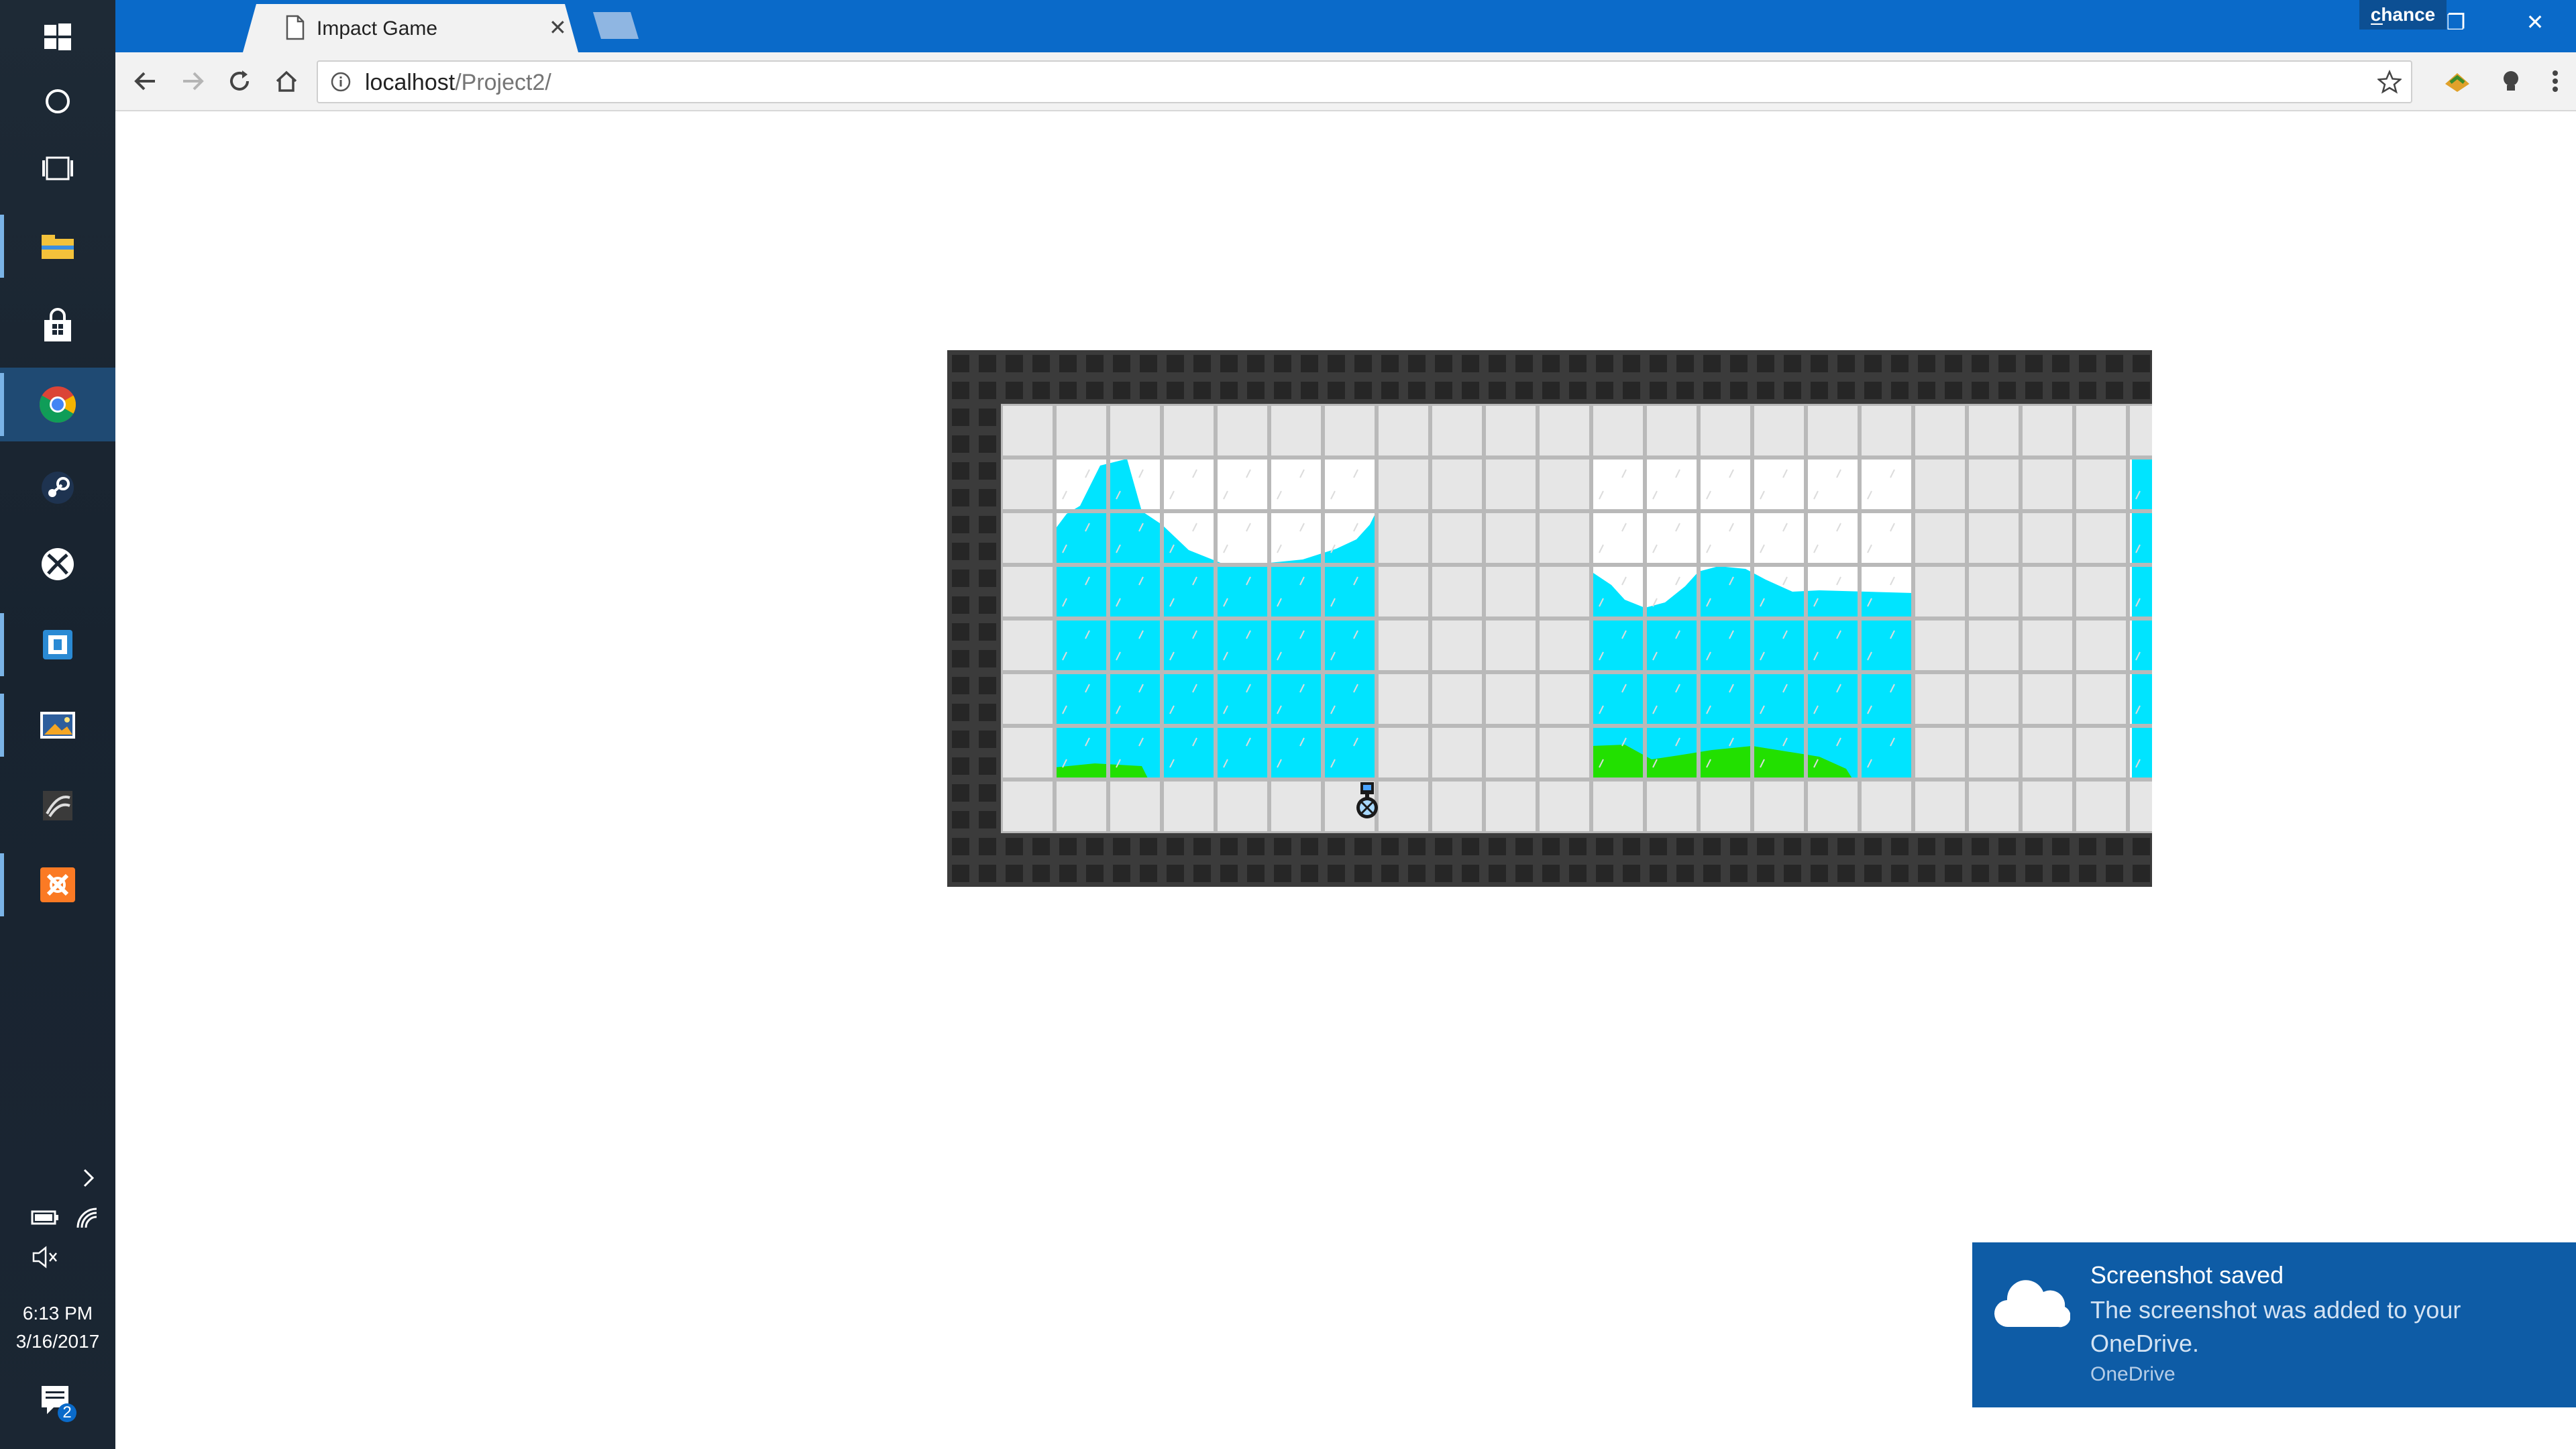 This screenshot has height=1449, width=2576. I want to click on chrome-menu-icon, so click(2555, 81).